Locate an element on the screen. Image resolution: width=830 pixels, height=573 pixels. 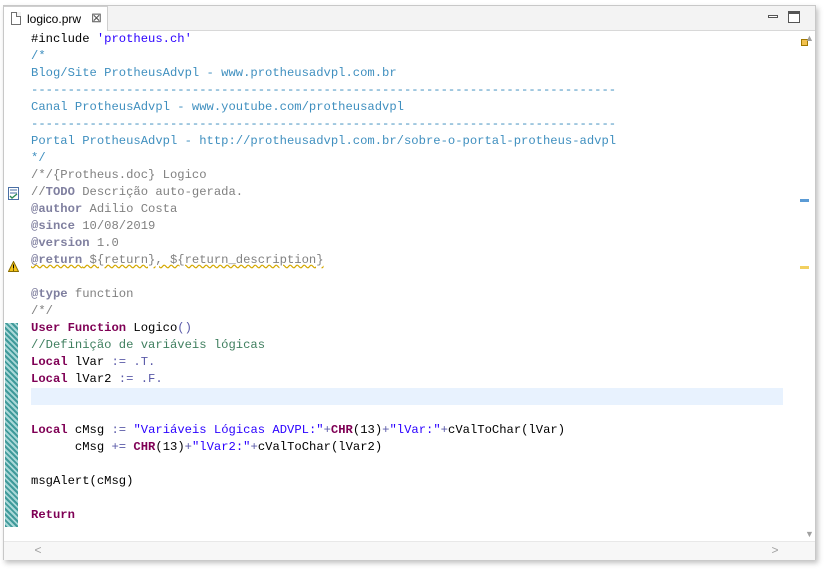
scroll-left-icon: < is located at coordinates (38, 550).